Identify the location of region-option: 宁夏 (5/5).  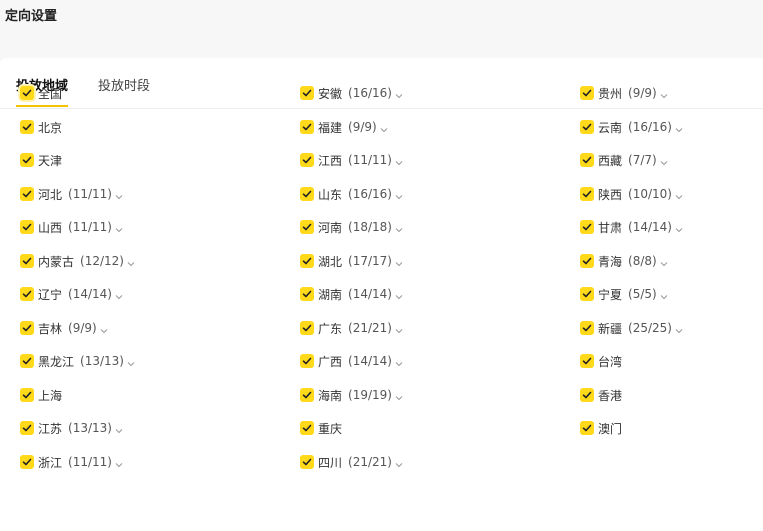
(624, 294).